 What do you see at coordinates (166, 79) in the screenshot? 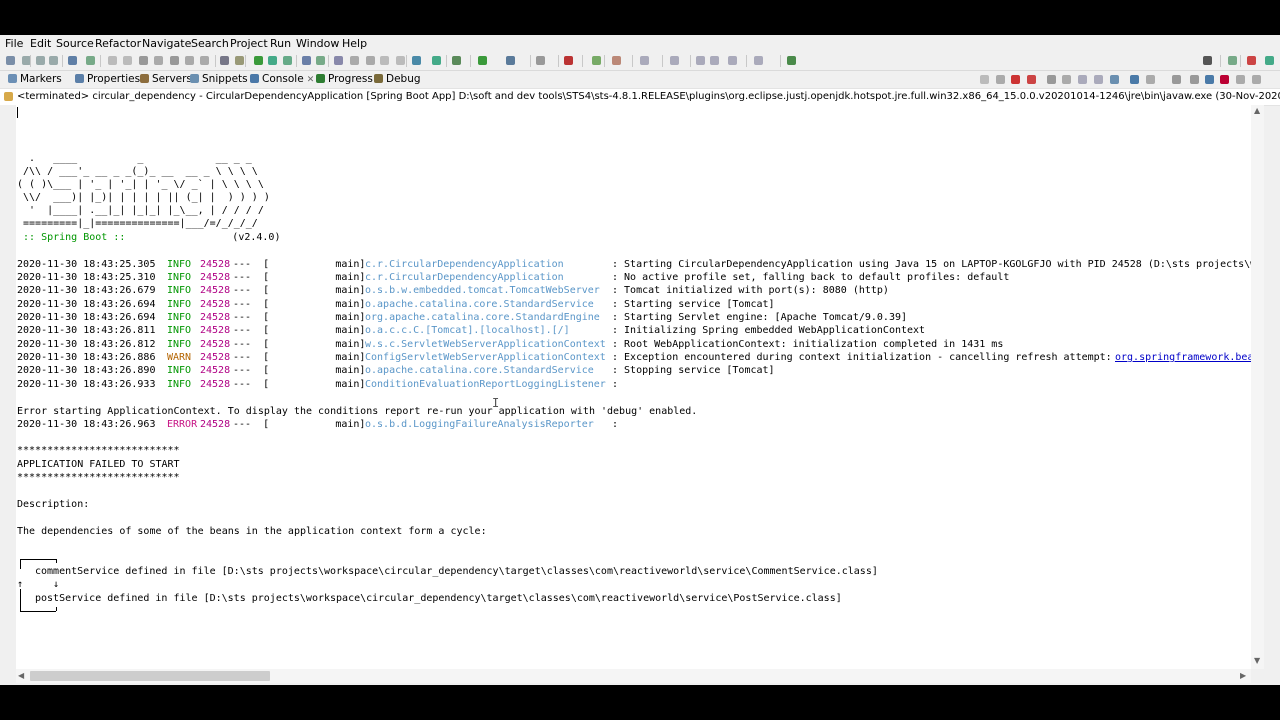
I see `tab-servers: Servers` at bounding box center [166, 79].